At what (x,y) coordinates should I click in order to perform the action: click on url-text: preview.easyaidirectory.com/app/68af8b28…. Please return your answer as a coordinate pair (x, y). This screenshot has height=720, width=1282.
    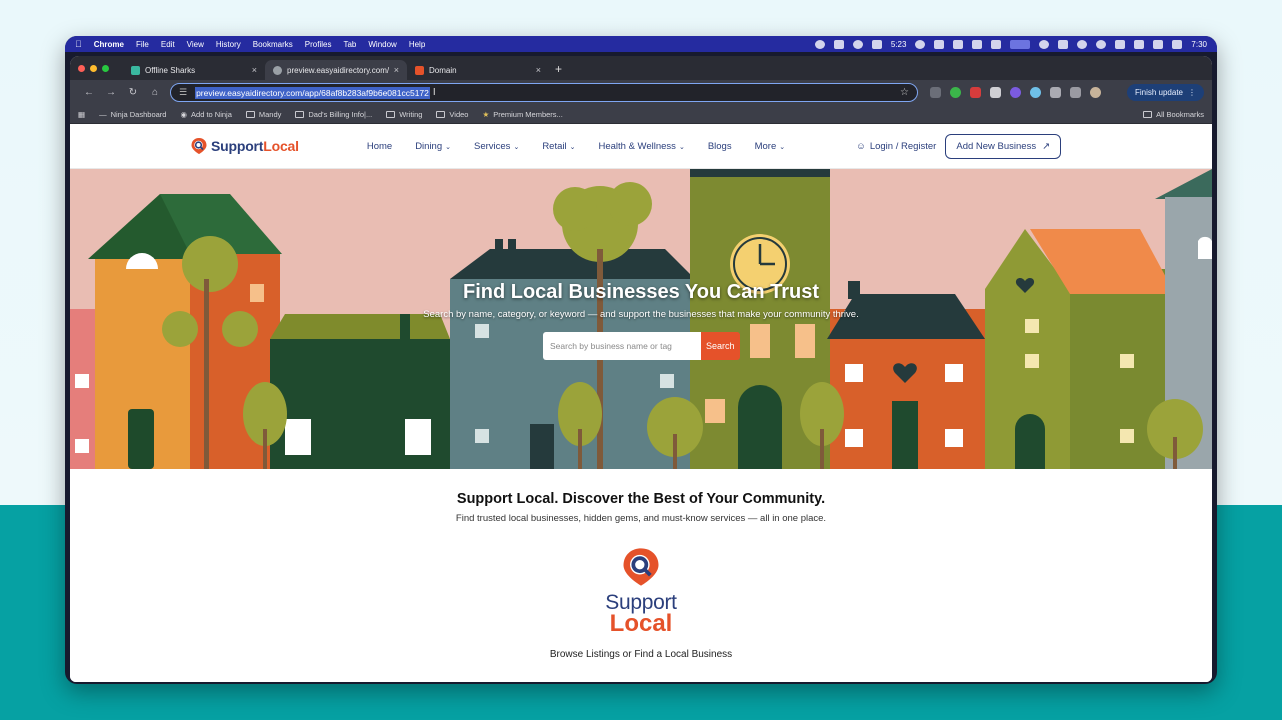
    Looking at the image, I should click on (312, 92).